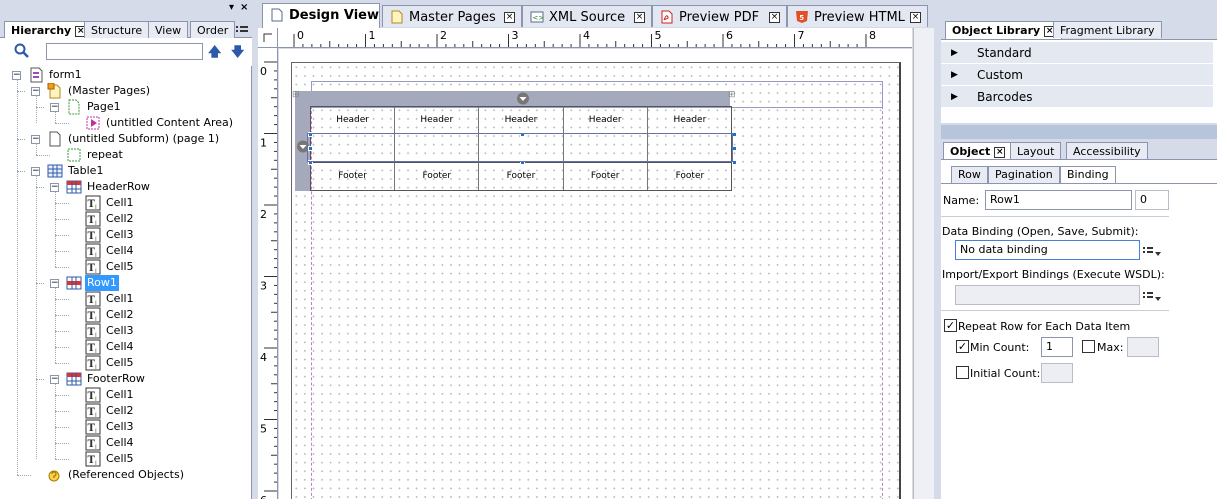  I want to click on min-count-checkbox: ✓, so click(962, 346).